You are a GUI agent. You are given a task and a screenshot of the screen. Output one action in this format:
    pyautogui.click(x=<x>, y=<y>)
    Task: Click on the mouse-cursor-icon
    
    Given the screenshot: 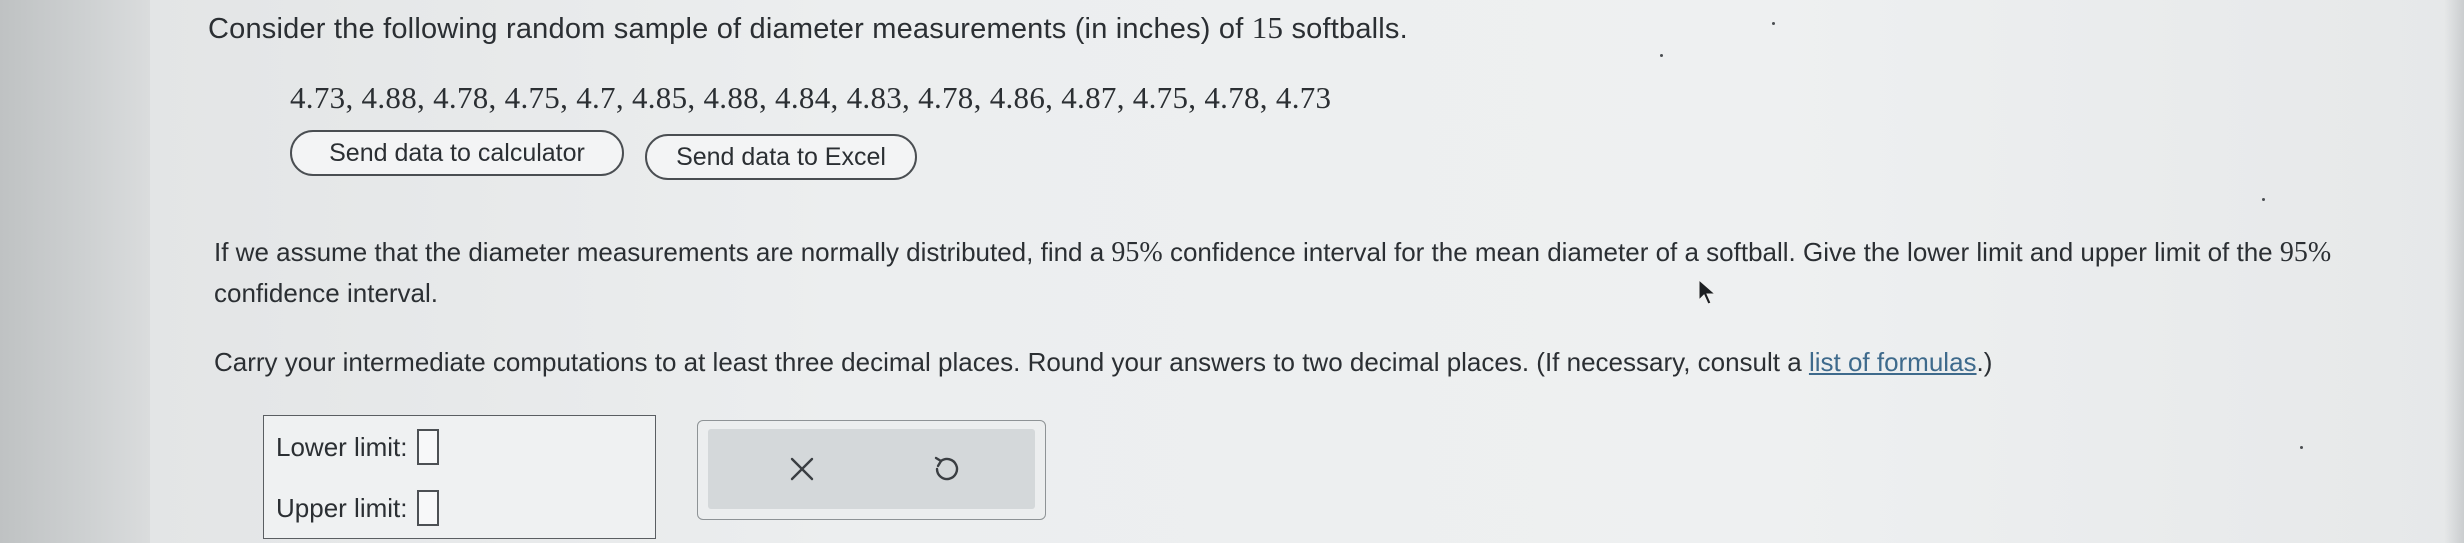 What is the action you would take?
    pyautogui.click(x=1707, y=291)
    